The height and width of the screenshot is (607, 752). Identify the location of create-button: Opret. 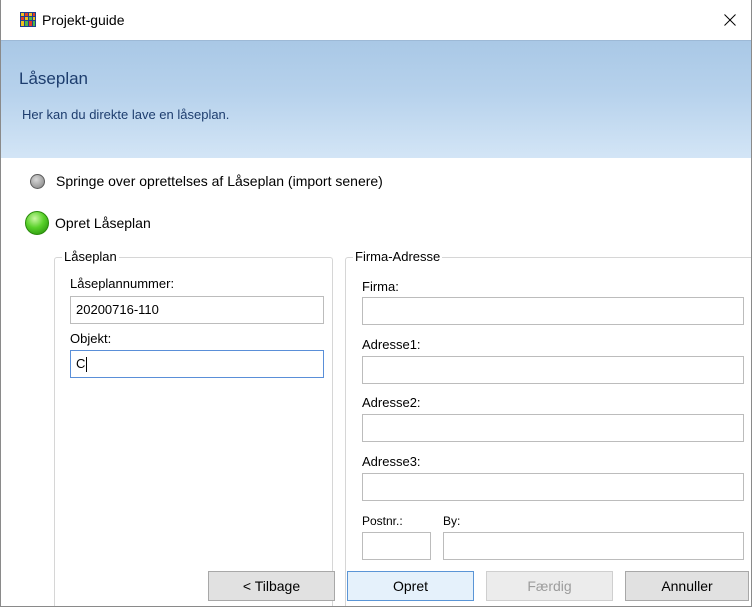
(410, 586).